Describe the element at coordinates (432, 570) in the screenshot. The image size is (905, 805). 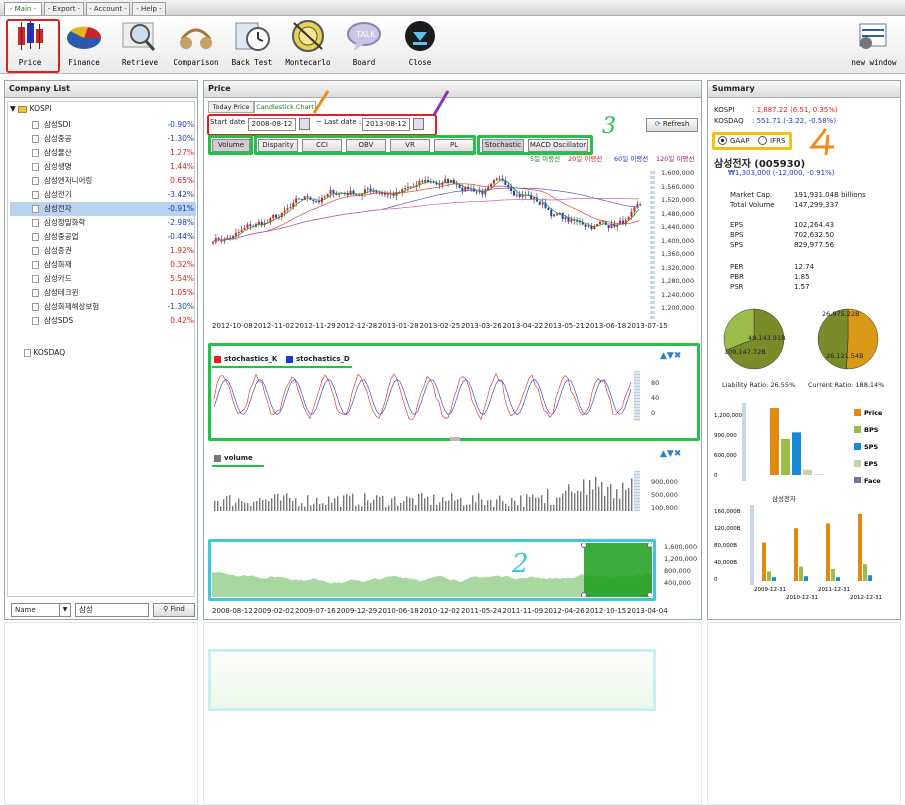
I see `navigator-chart` at that location.